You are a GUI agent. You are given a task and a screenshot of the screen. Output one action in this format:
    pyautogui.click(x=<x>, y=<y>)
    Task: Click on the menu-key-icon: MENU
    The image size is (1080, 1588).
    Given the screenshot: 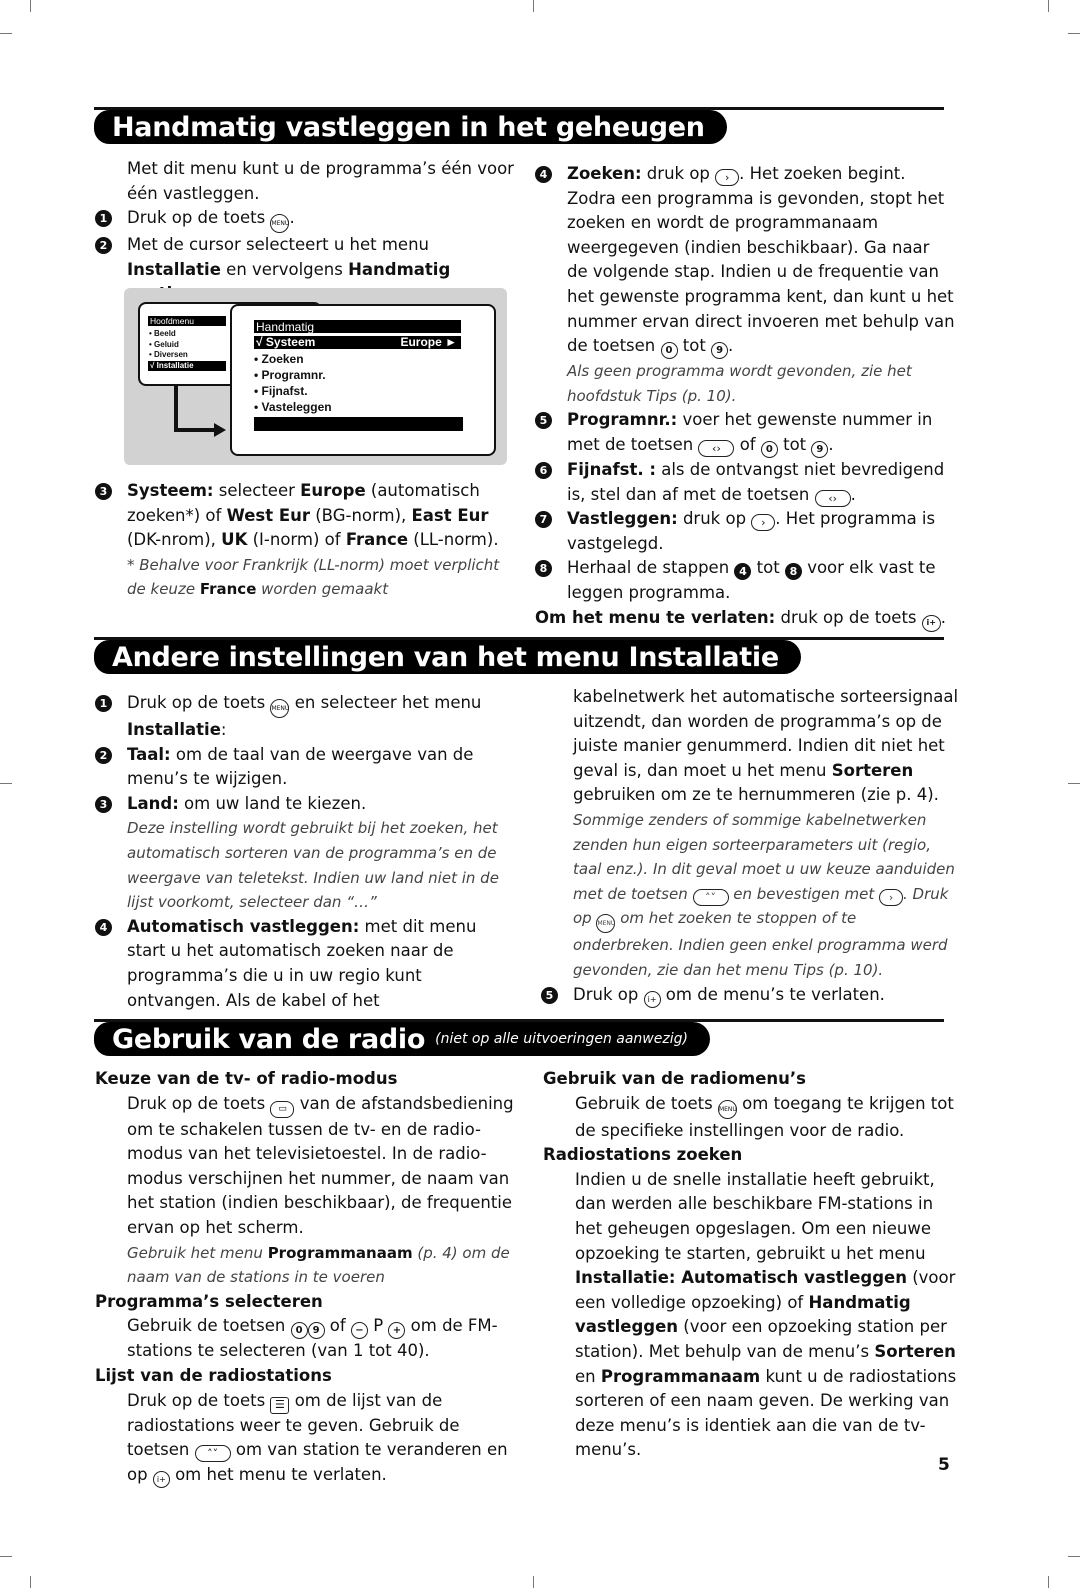 What is the action you would take?
    pyautogui.click(x=606, y=924)
    